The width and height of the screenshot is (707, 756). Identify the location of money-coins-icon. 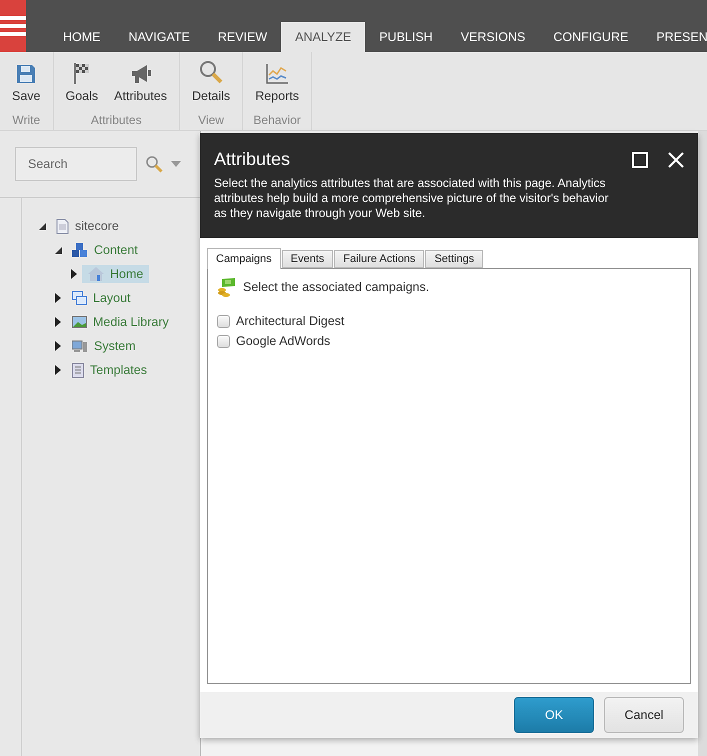
(227, 287).